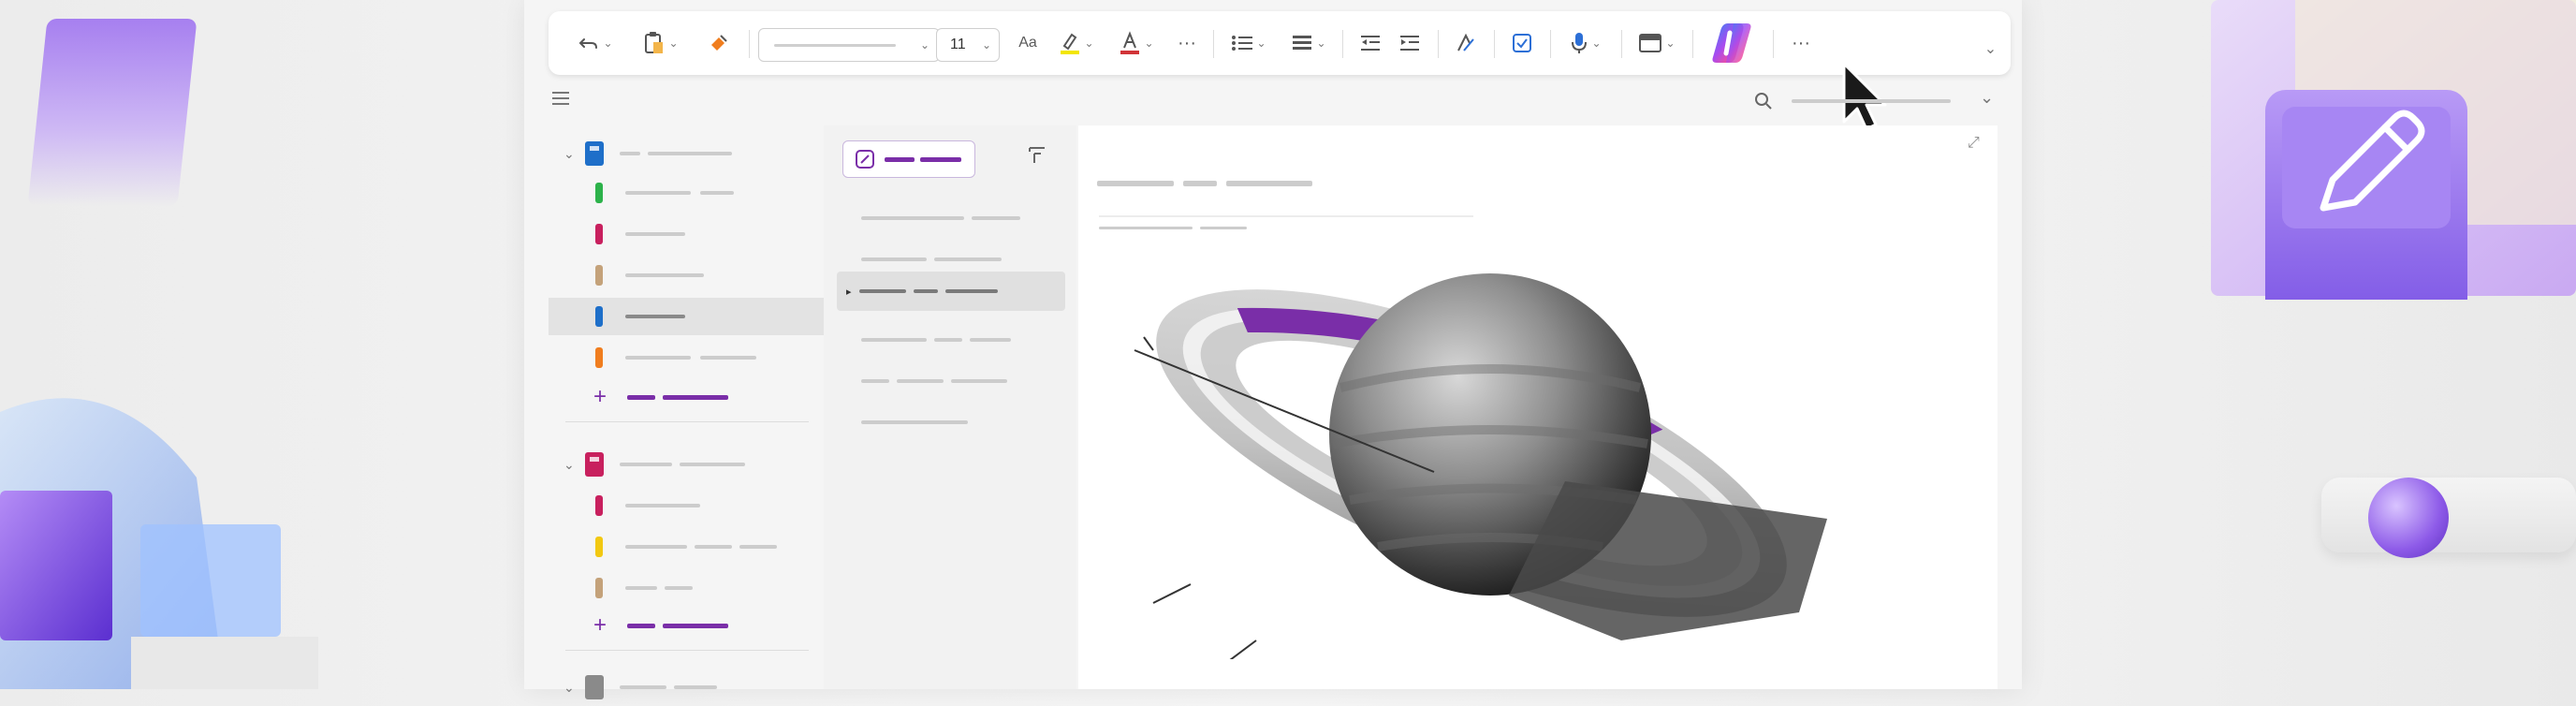 The height and width of the screenshot is (706, 2576). I want to click on font-size-dropdown: 11 ⌄, so click(968, 45).